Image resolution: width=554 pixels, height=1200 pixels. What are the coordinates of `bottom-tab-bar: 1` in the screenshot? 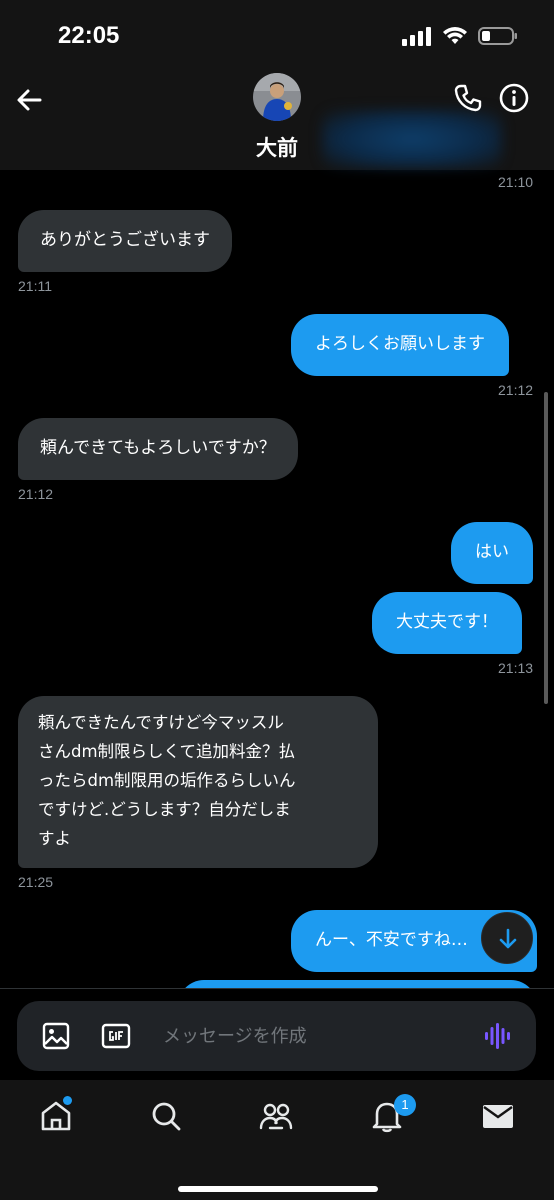 It's located at (277, 1140).